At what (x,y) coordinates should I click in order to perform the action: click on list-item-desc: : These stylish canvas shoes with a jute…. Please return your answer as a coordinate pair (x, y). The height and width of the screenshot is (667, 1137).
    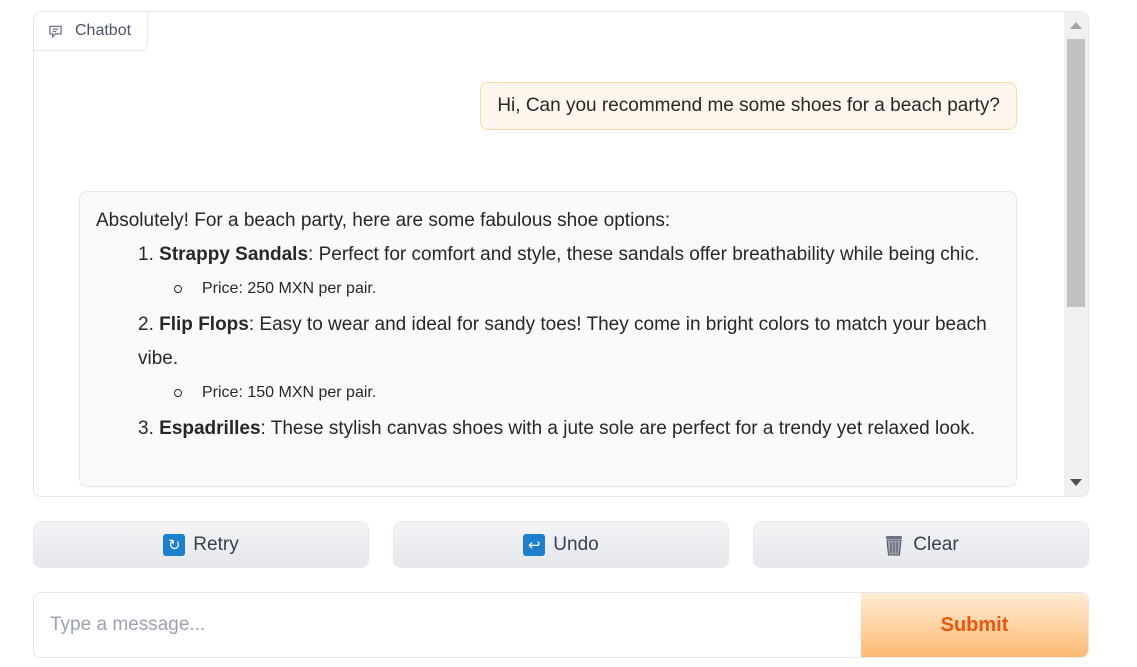
    Looking at the image, I should click on (618, 428).